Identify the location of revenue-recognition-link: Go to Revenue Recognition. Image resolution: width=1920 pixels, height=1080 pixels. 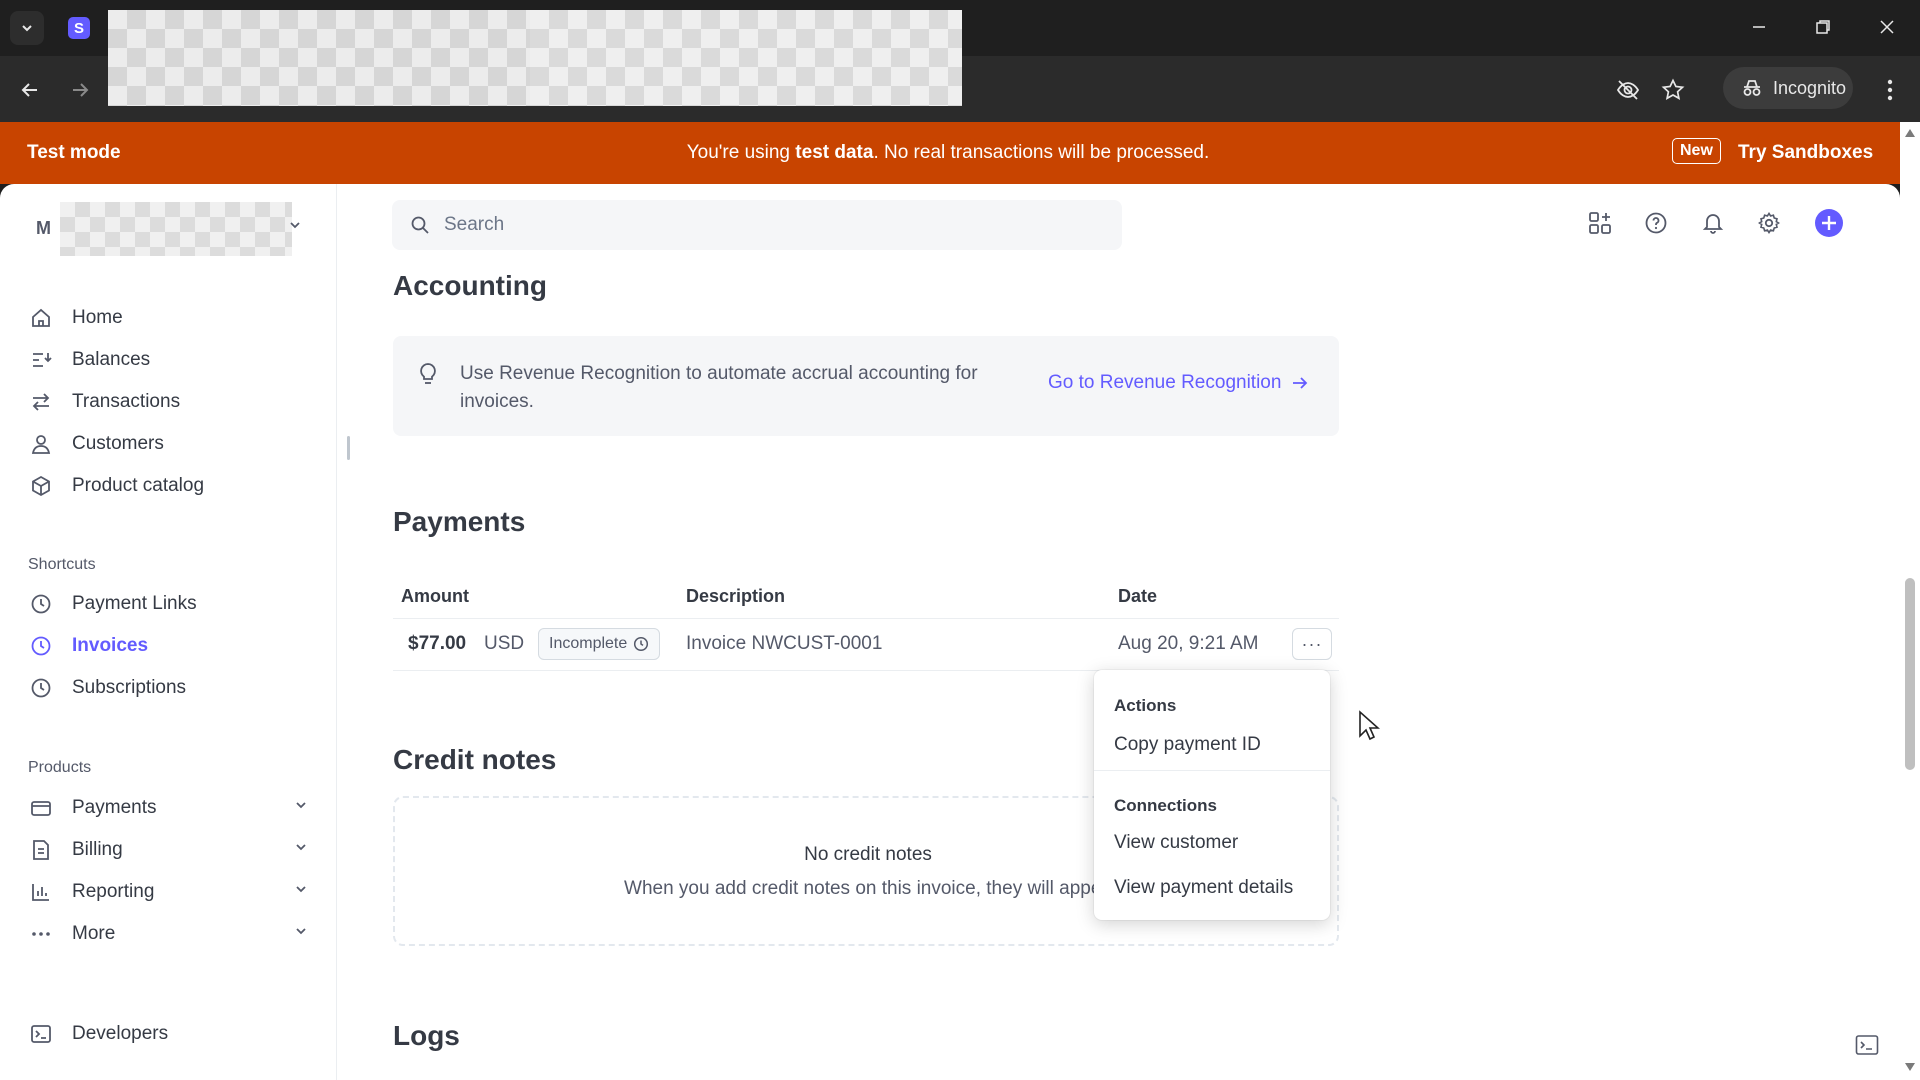
(1178, 383).